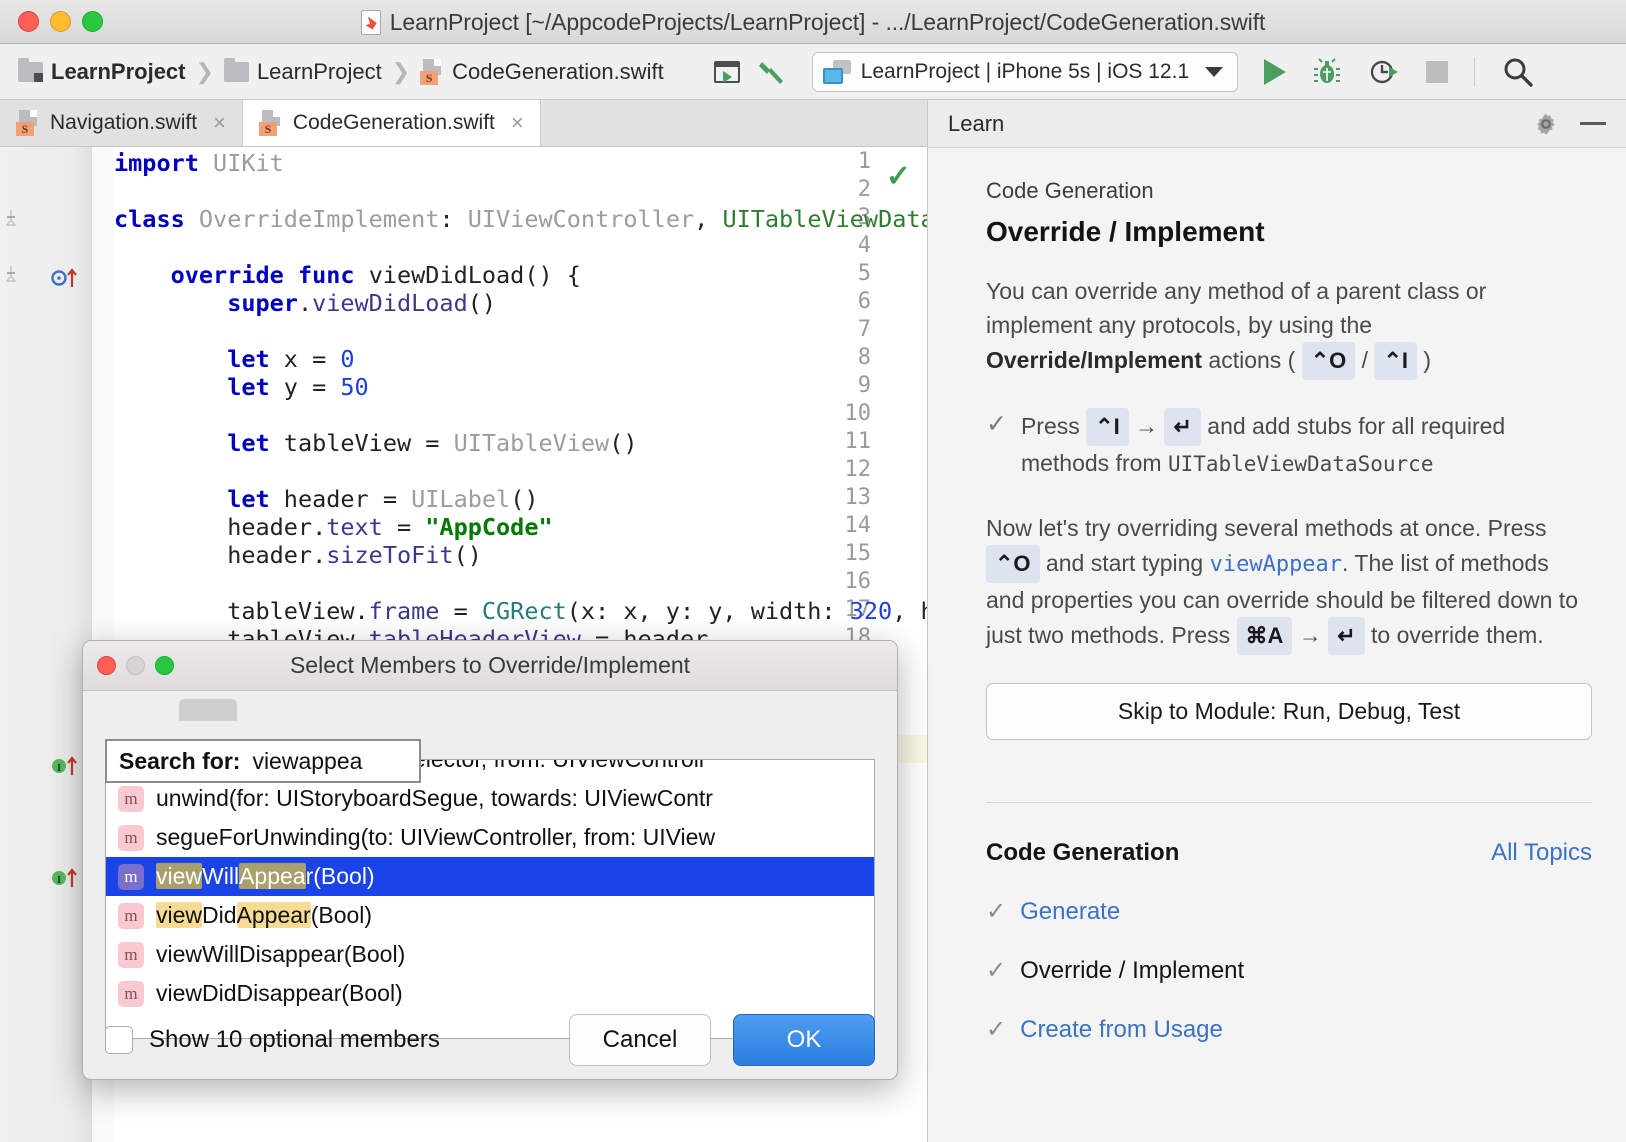 Image resolution: width=1626 pixels, height=1142 pixels. Describe the element at coordinates (46, 644) in the screenshot. I see `editor-gutter` at that location.